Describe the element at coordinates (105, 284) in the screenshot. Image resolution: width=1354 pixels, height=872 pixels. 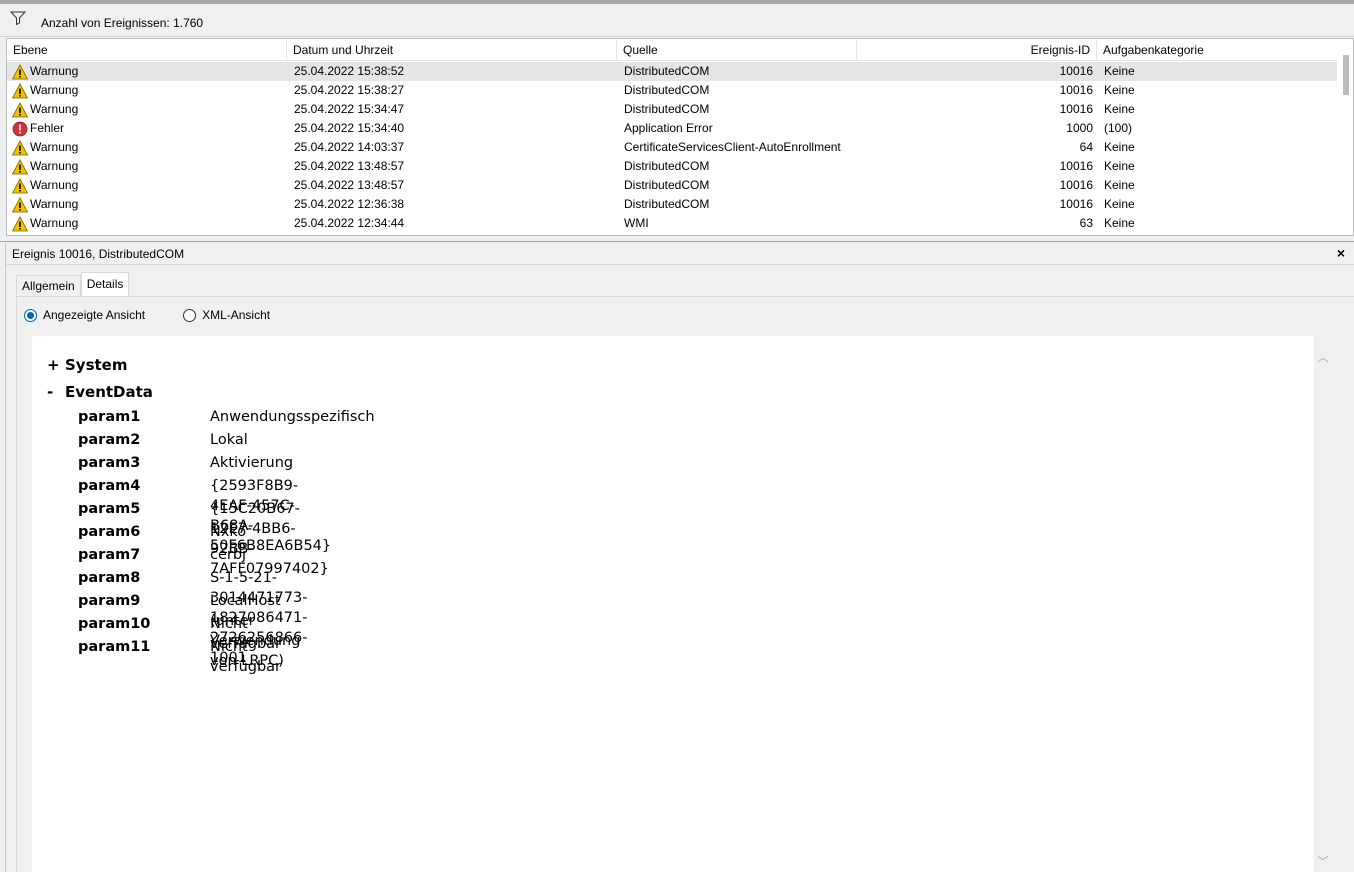
I see `tab-details: Details` at that location.